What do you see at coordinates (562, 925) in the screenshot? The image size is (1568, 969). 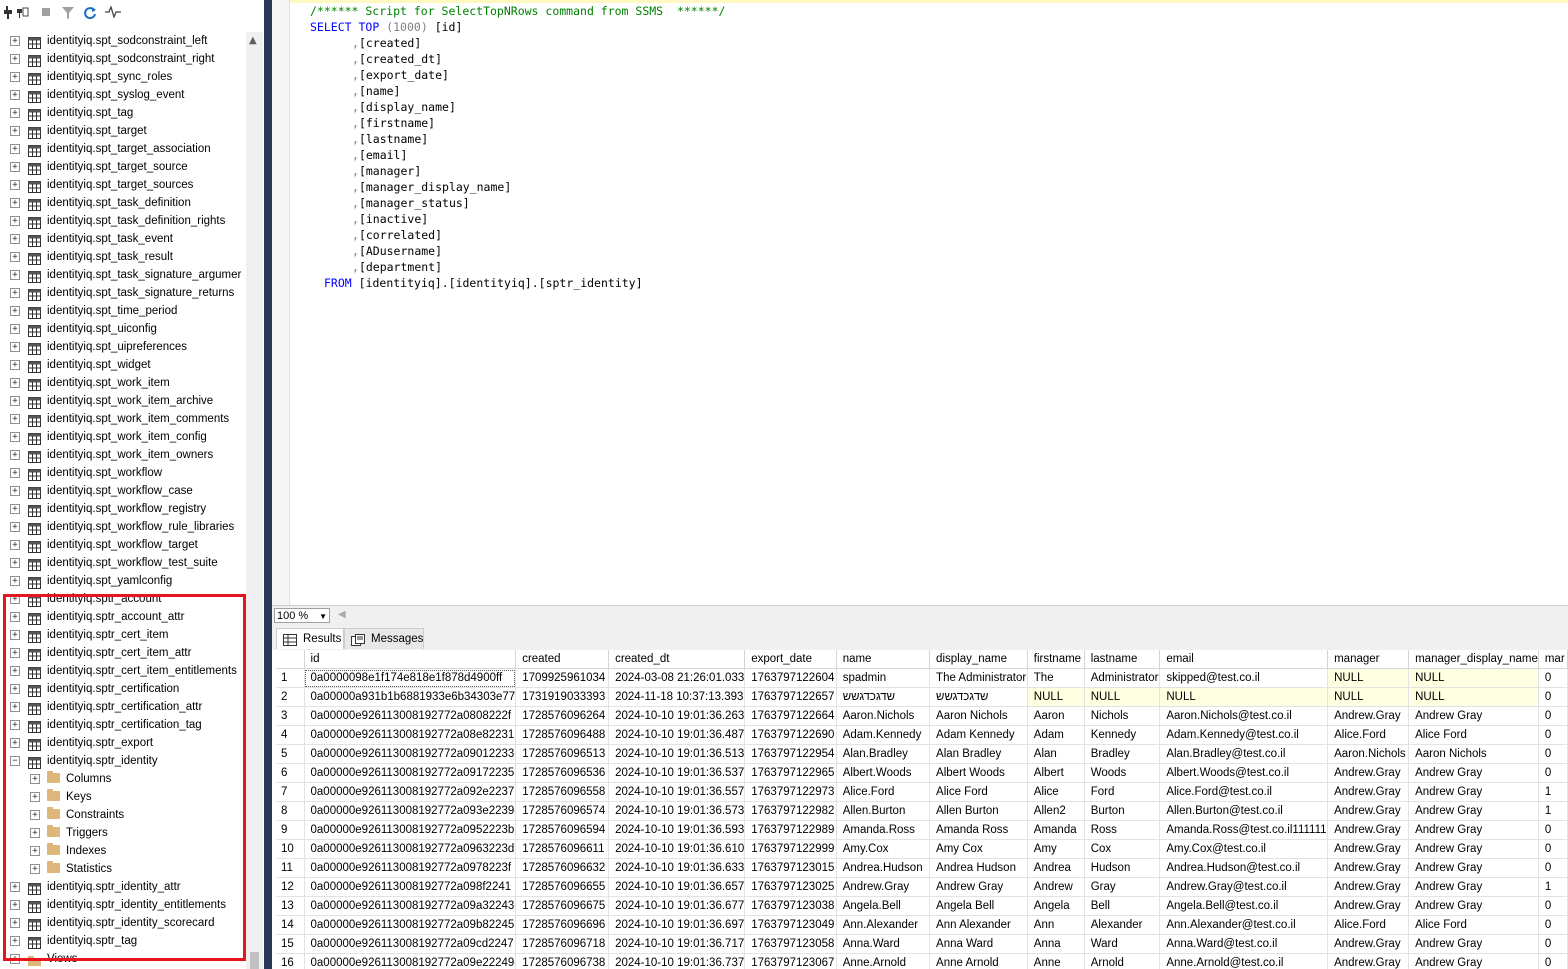 I see `table-cell: 1728576096696` at bounding box center [562, 925].